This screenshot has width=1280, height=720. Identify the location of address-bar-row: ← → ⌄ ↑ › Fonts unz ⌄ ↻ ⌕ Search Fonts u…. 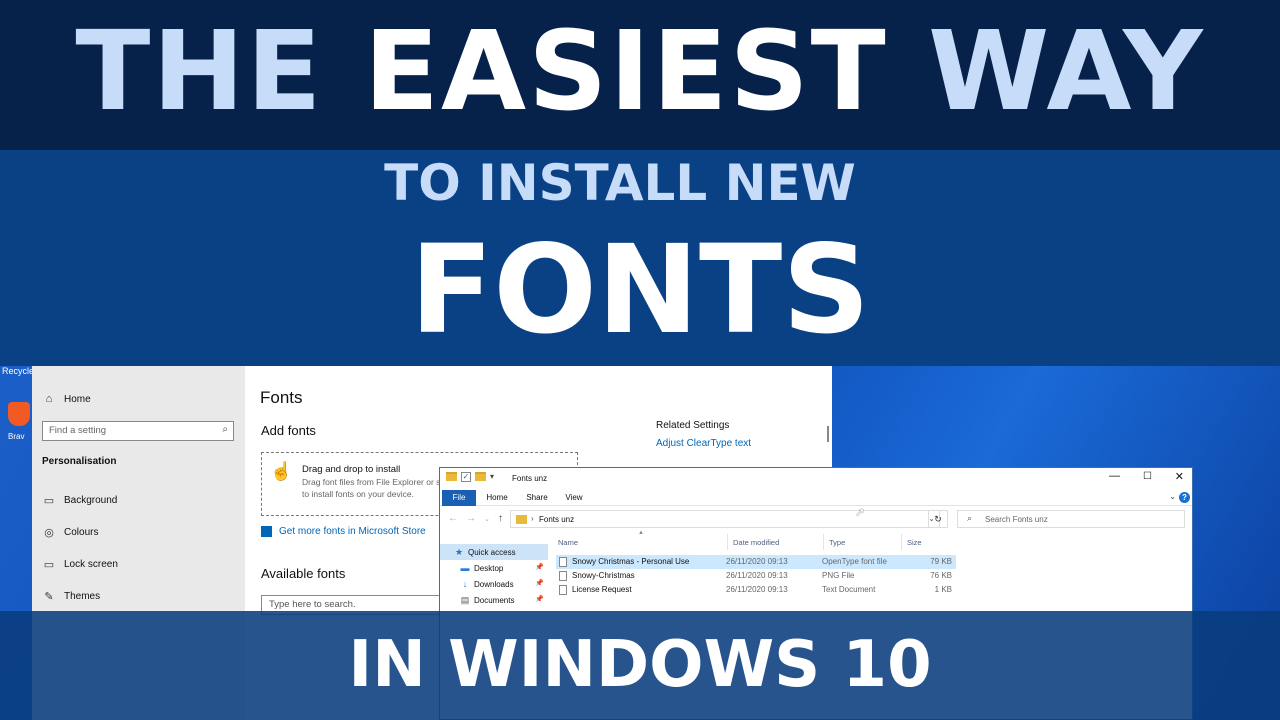
(816, 519).